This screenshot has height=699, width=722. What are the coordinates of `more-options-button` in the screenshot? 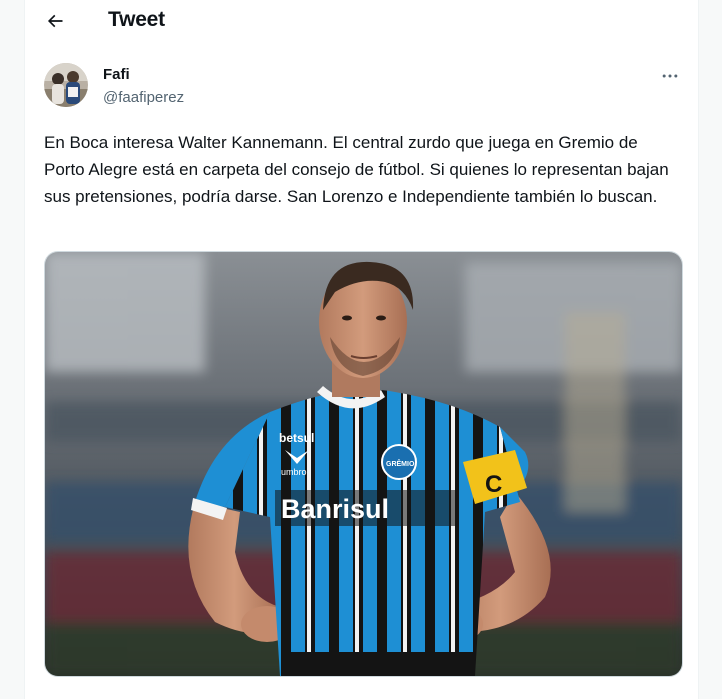 It's located at (670, 76).